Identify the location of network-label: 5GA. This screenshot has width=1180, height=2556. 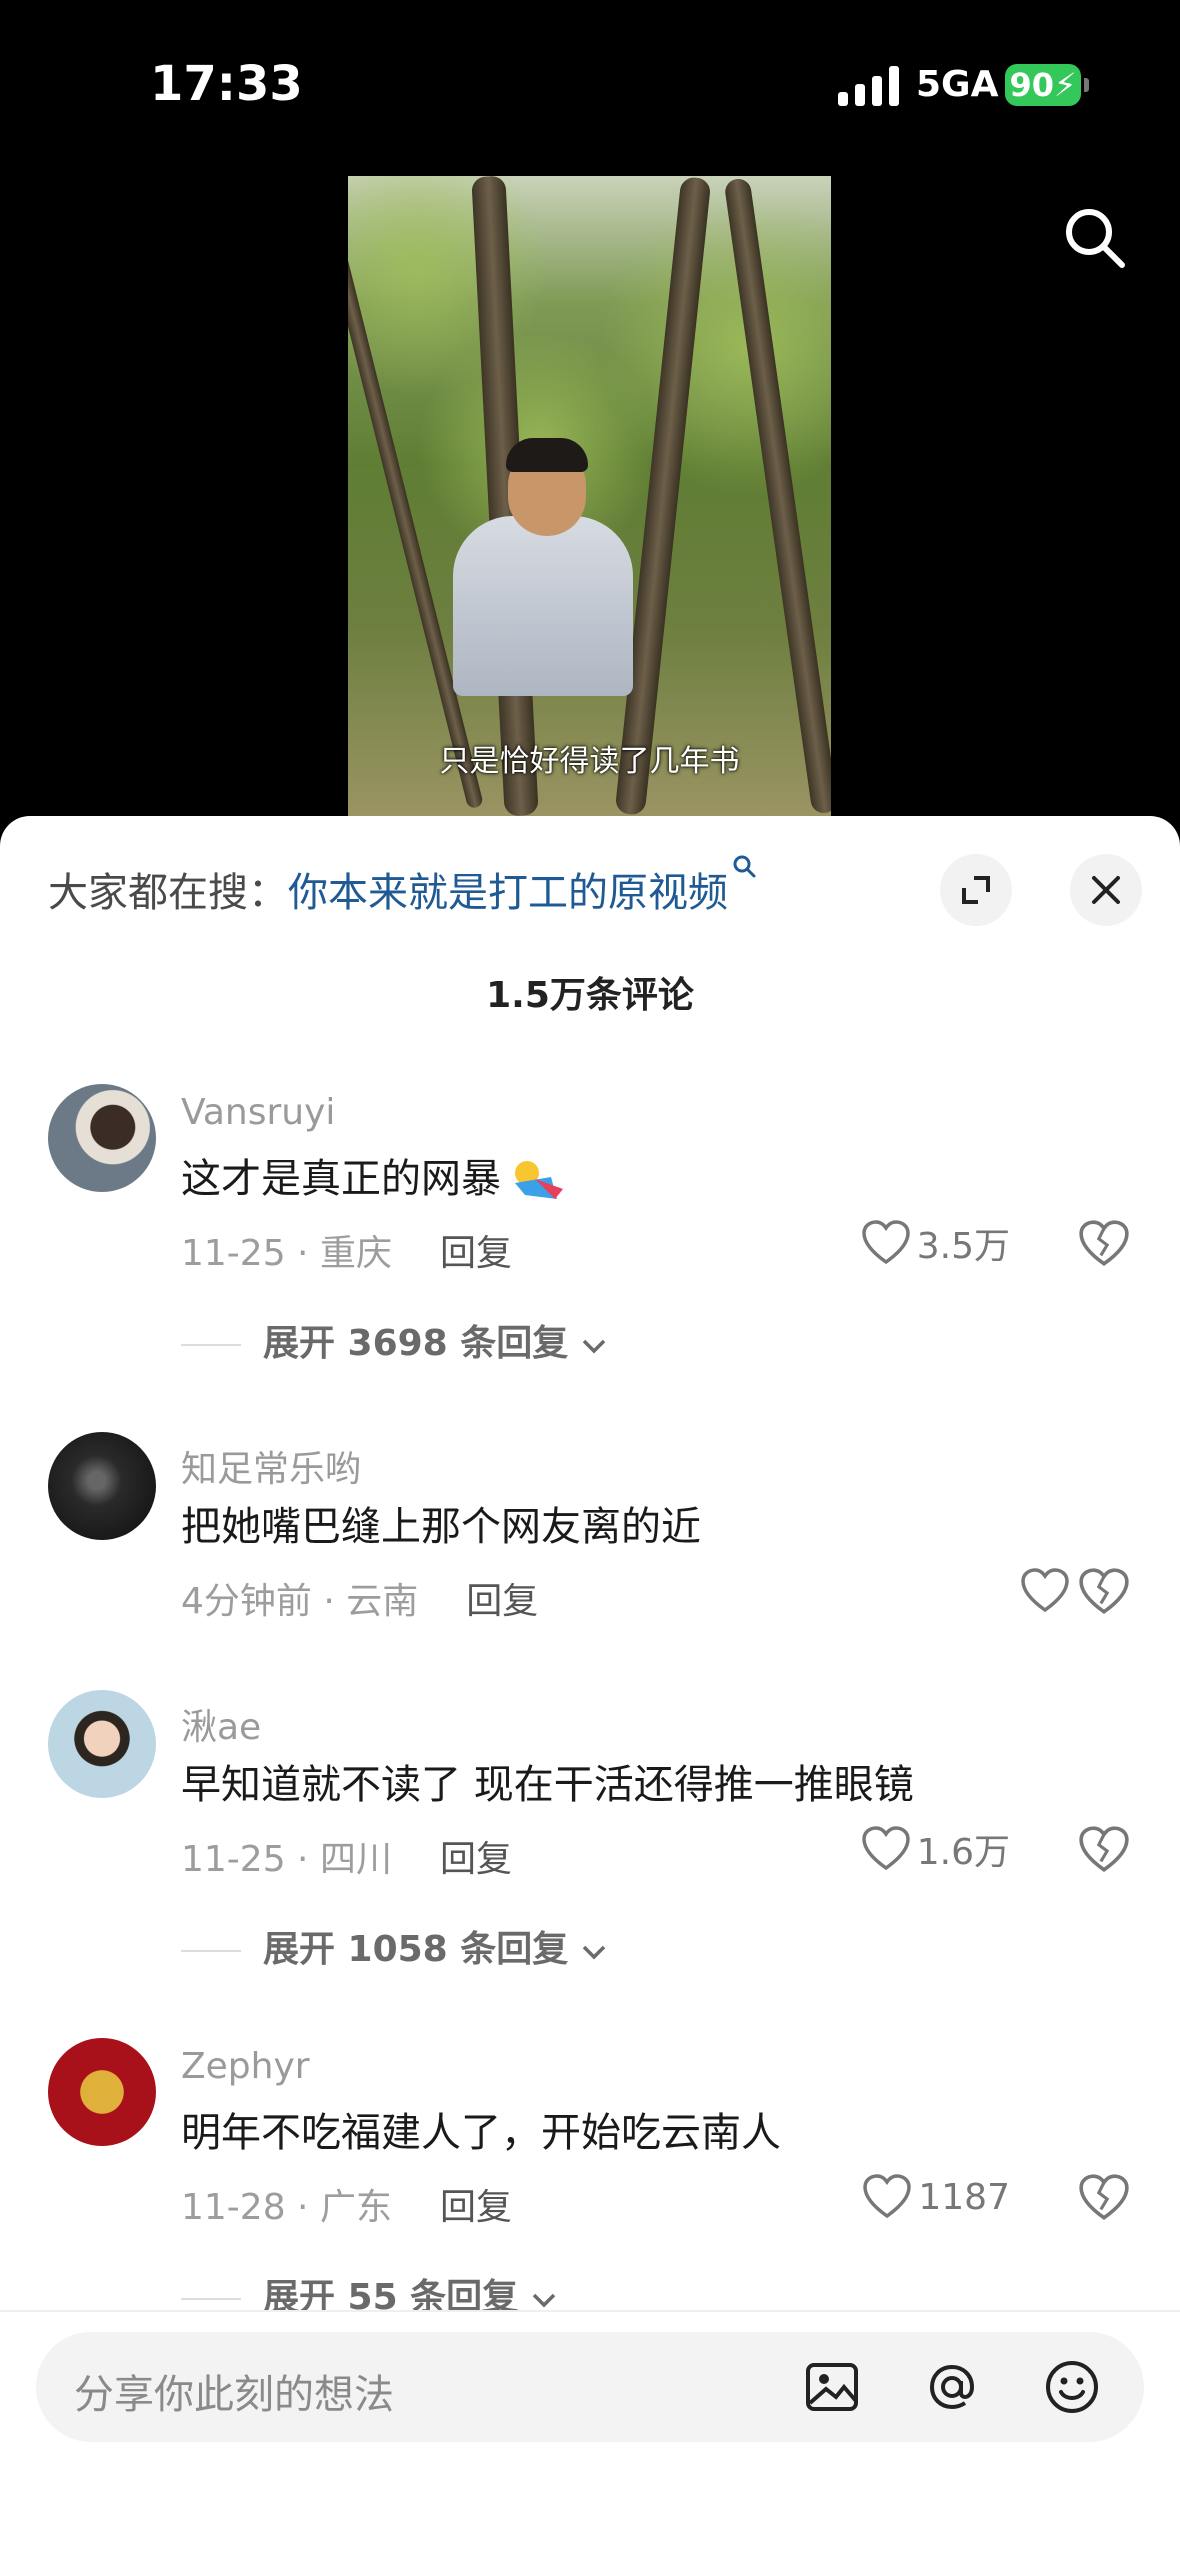
(957, 84).